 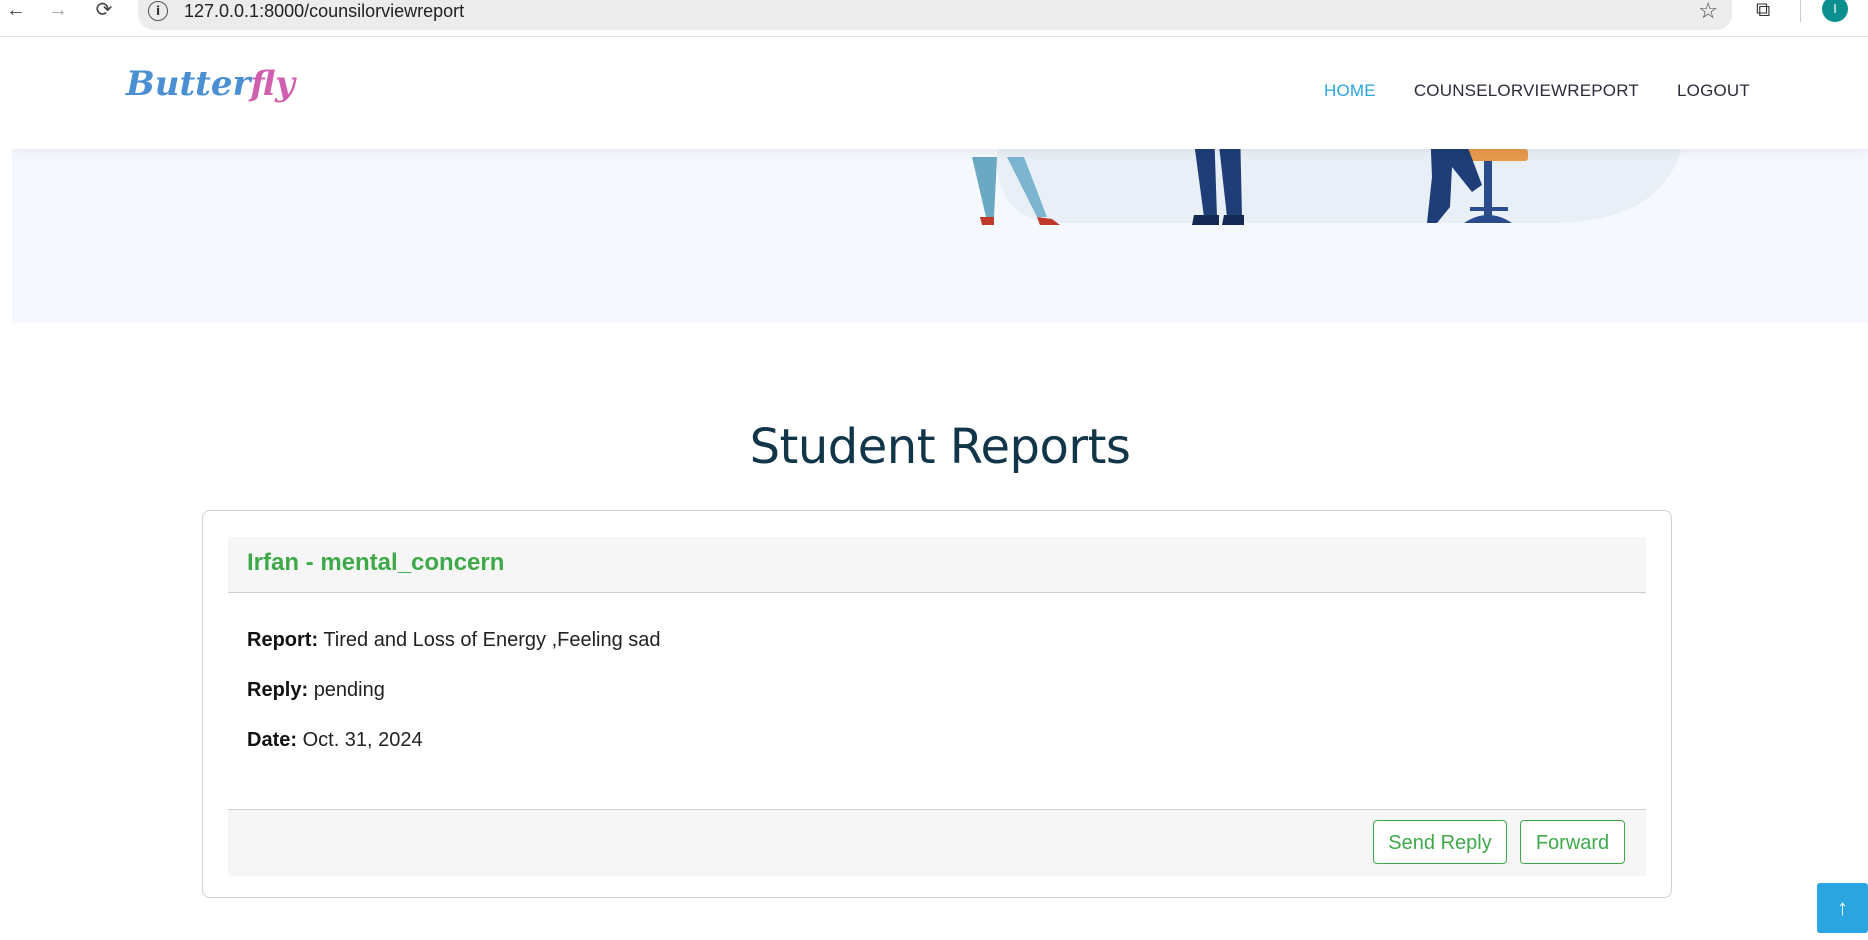 I want to click on reply-value: pending, so click(x=349, y=690).